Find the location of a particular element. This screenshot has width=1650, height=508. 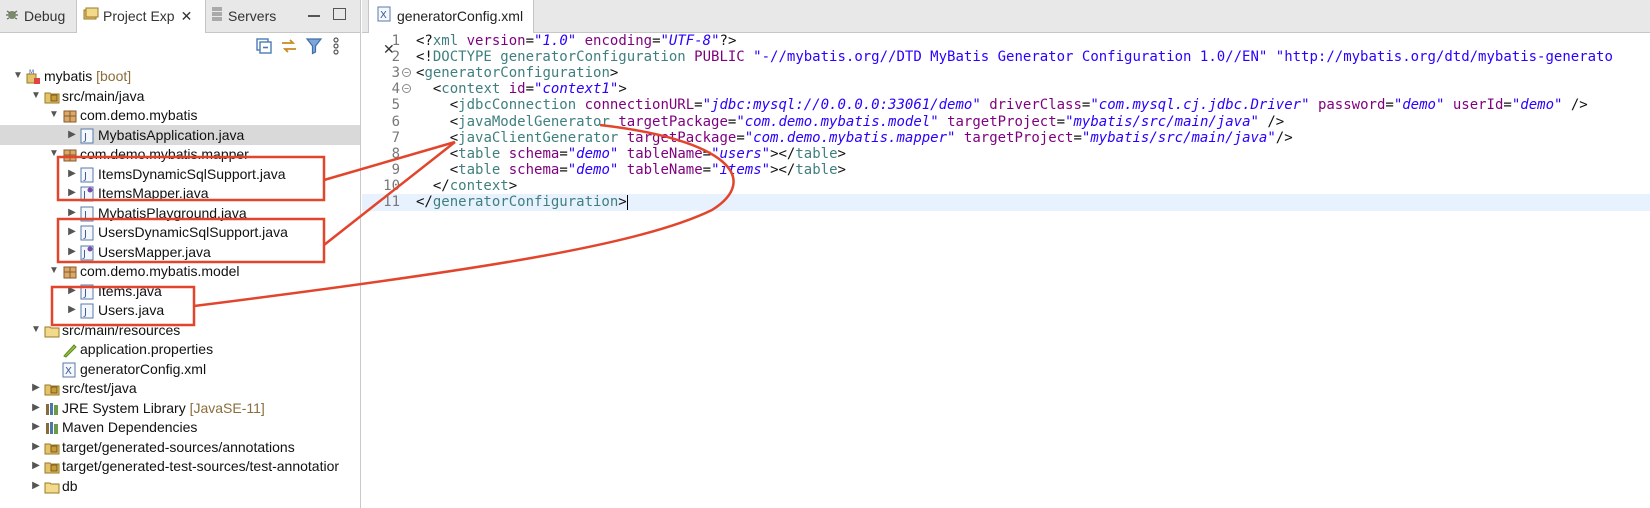

editor-tab-generatorconfig: X generatorConfig.xml✕ is located at coordinates (451, 28).